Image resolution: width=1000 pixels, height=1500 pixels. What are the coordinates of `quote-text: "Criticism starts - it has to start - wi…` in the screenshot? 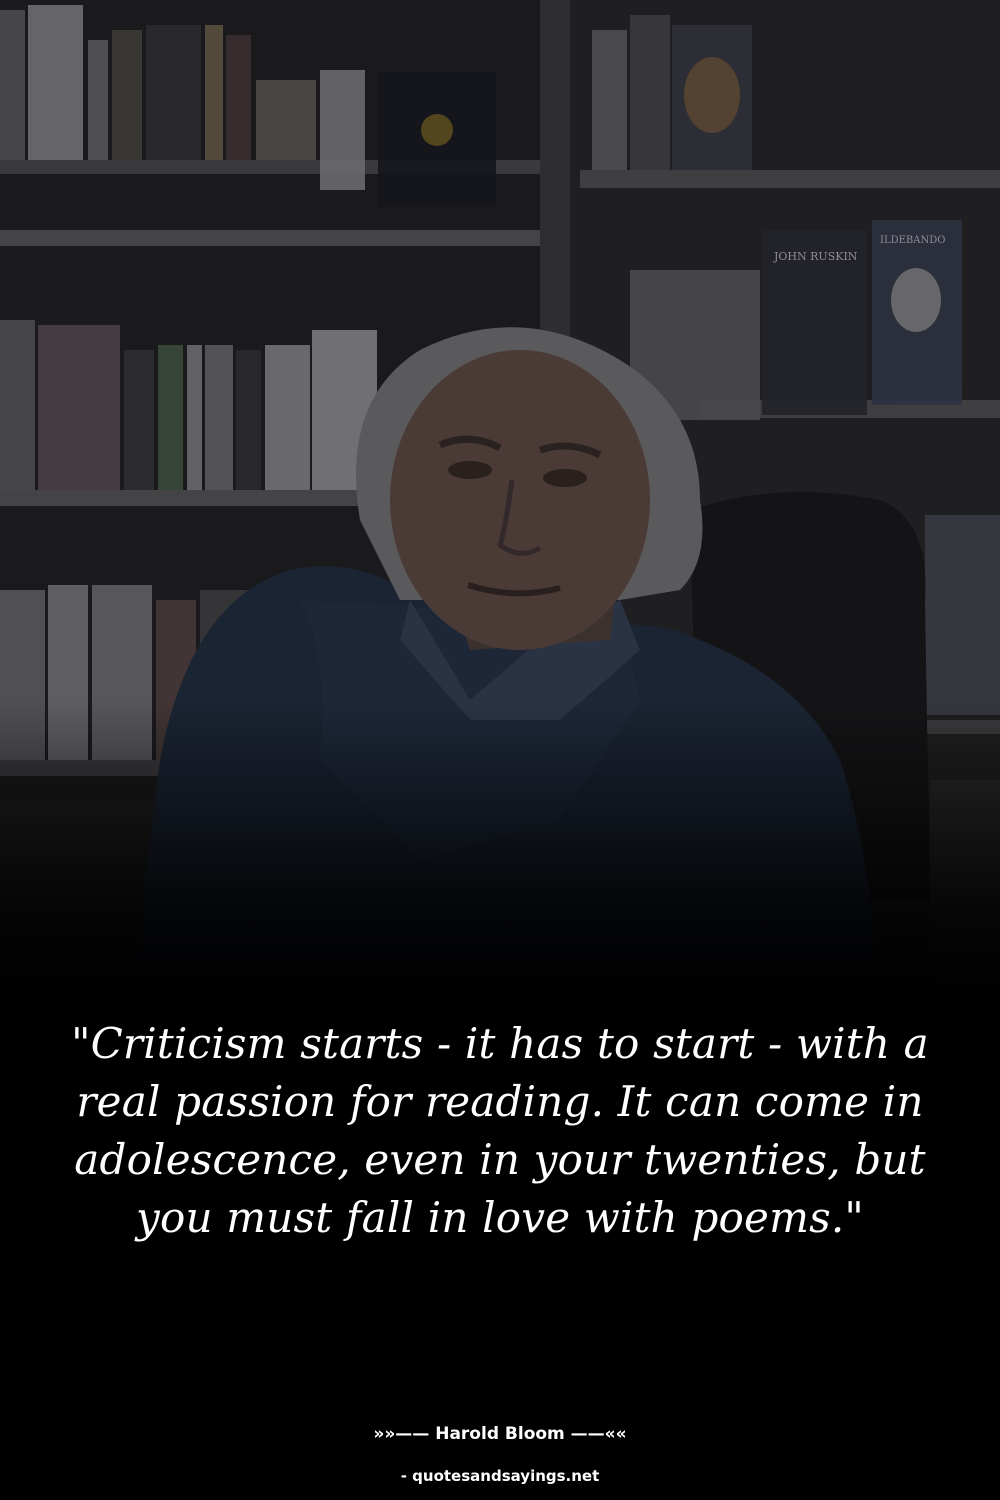 It's located at (500, 1130).